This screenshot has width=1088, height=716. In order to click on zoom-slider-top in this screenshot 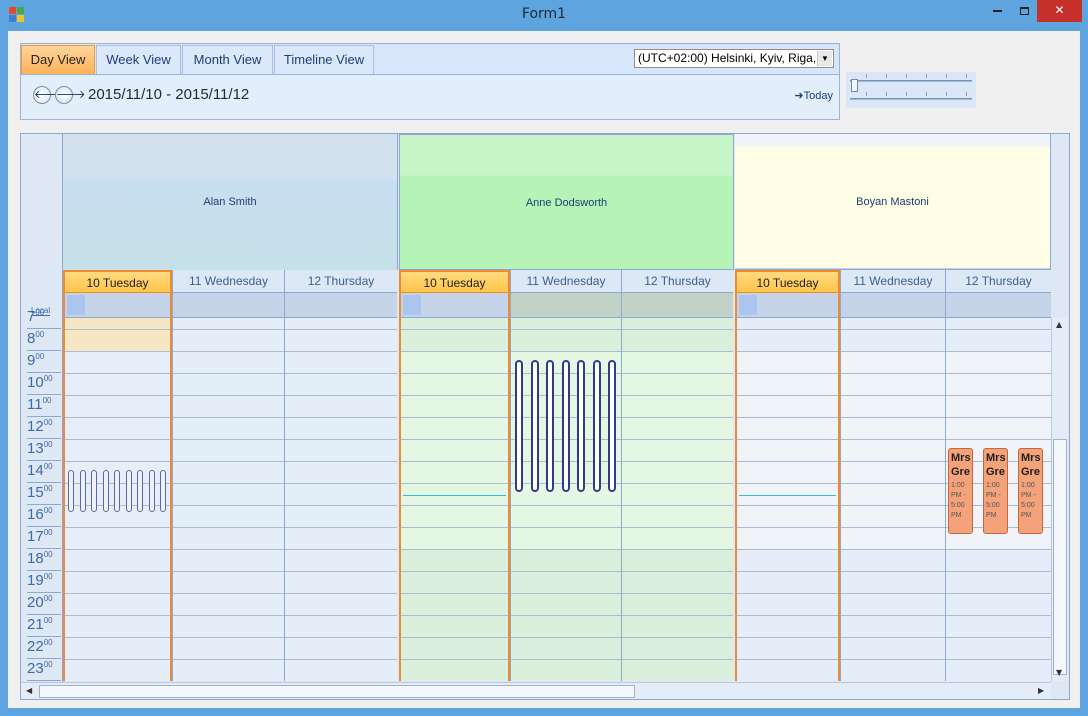, I will do `click(911, 81)`.